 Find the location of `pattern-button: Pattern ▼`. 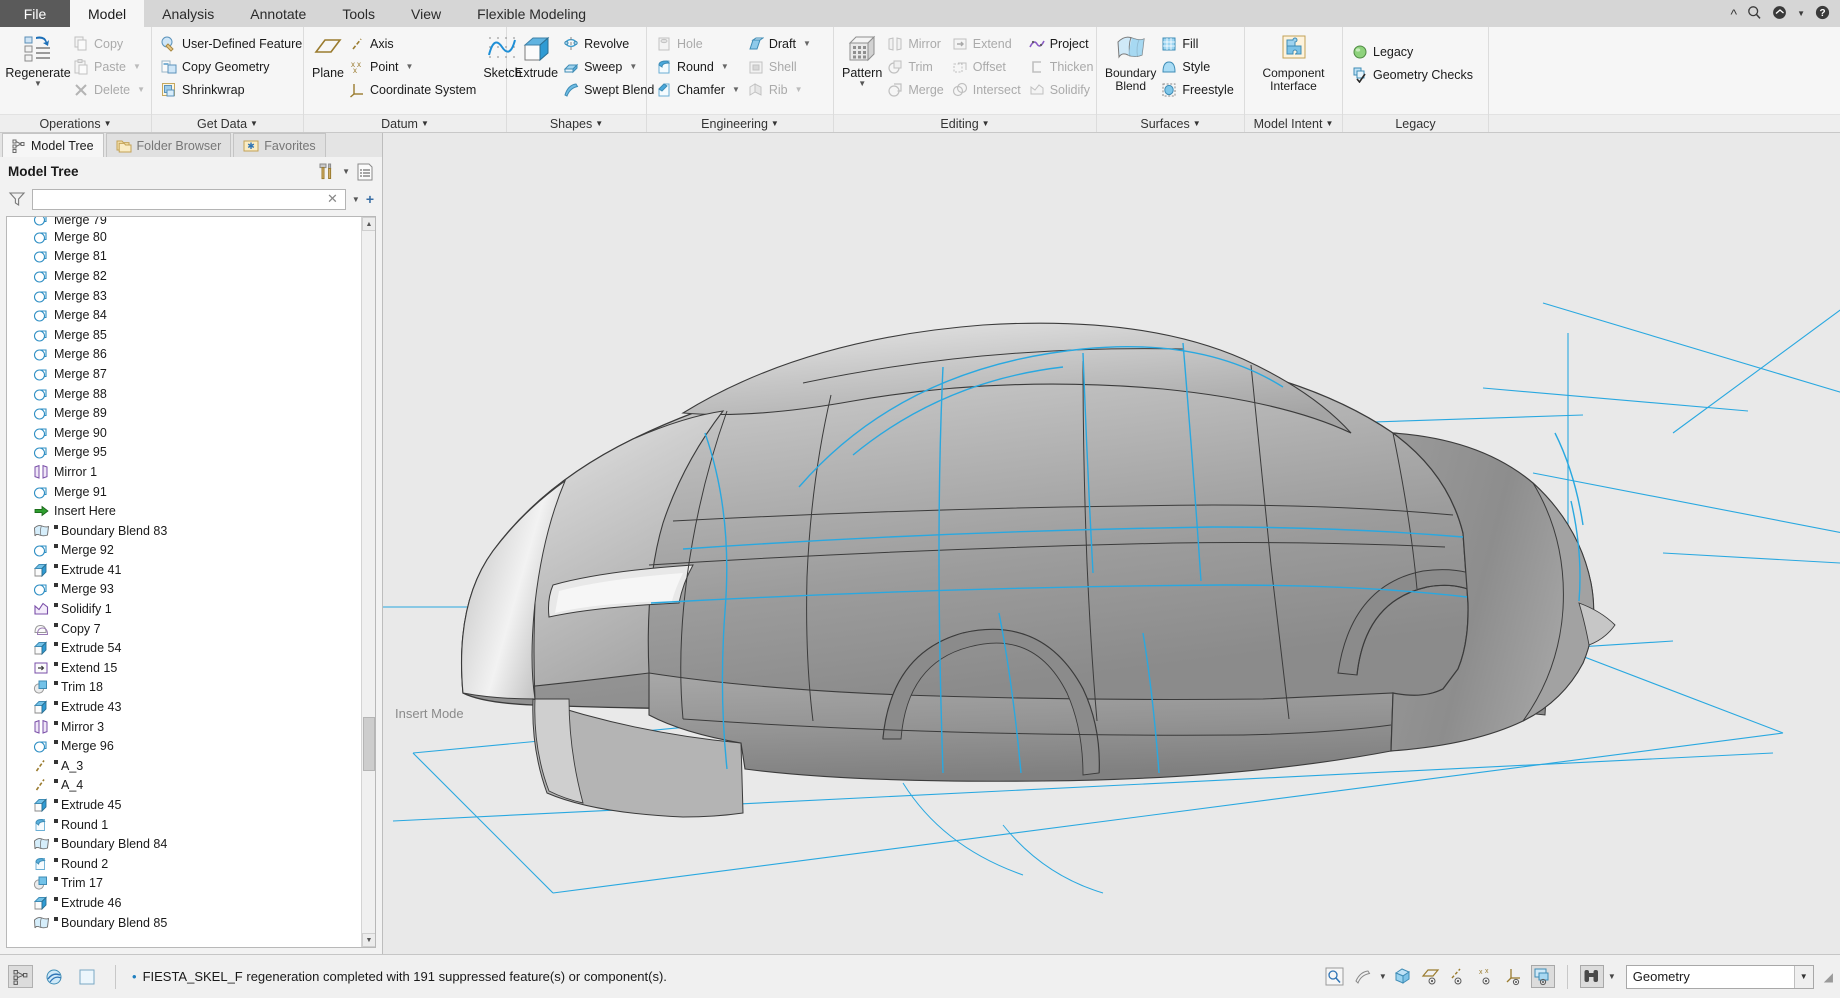

pattern-button: Pattern ▼ is located at coordinates (862, 59).